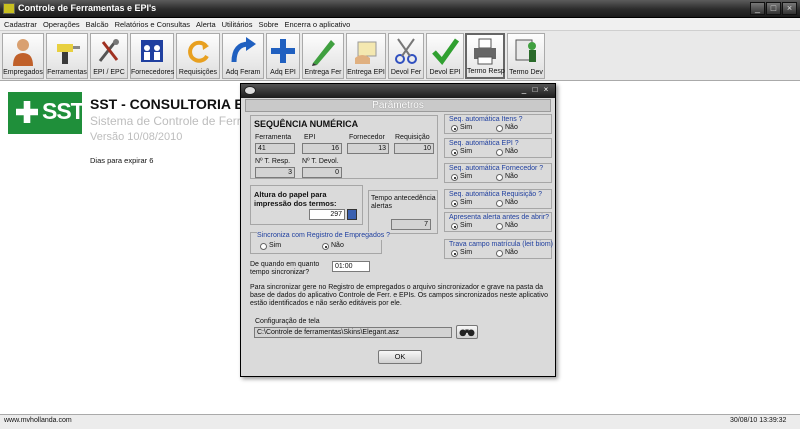 The height and width of the screenshot is (429, 800). Describe the element at coordinates (400, 357) in the screenshot. I see `ok-button: OK` at that location.